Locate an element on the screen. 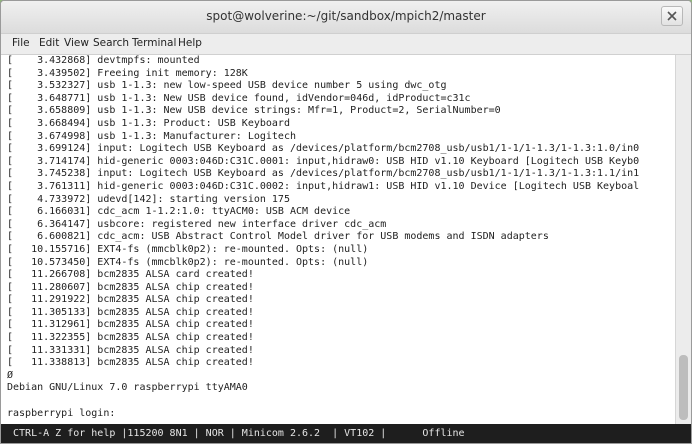  terminal-line: [ 3.432868] devtmpfs: mounted is located at coordinates (103, 60).